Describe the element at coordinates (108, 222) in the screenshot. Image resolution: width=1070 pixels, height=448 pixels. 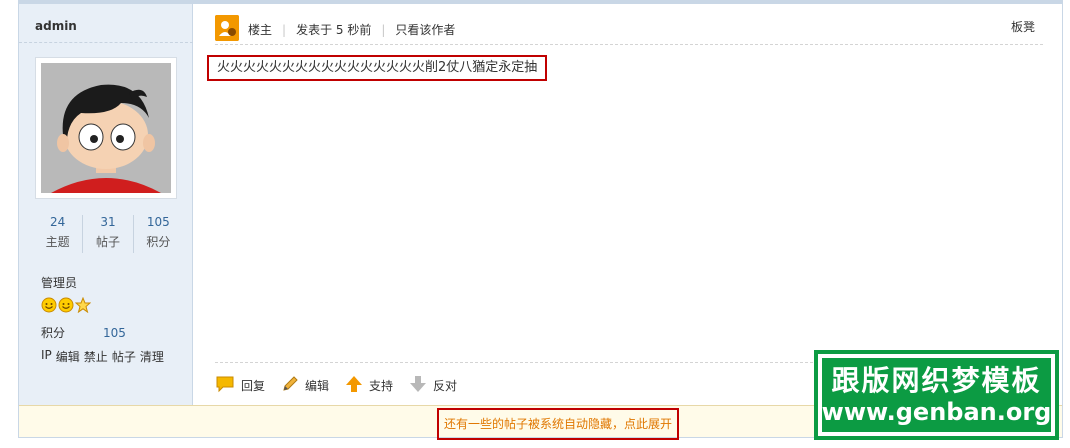
I see `stat-value: 31` at that location.